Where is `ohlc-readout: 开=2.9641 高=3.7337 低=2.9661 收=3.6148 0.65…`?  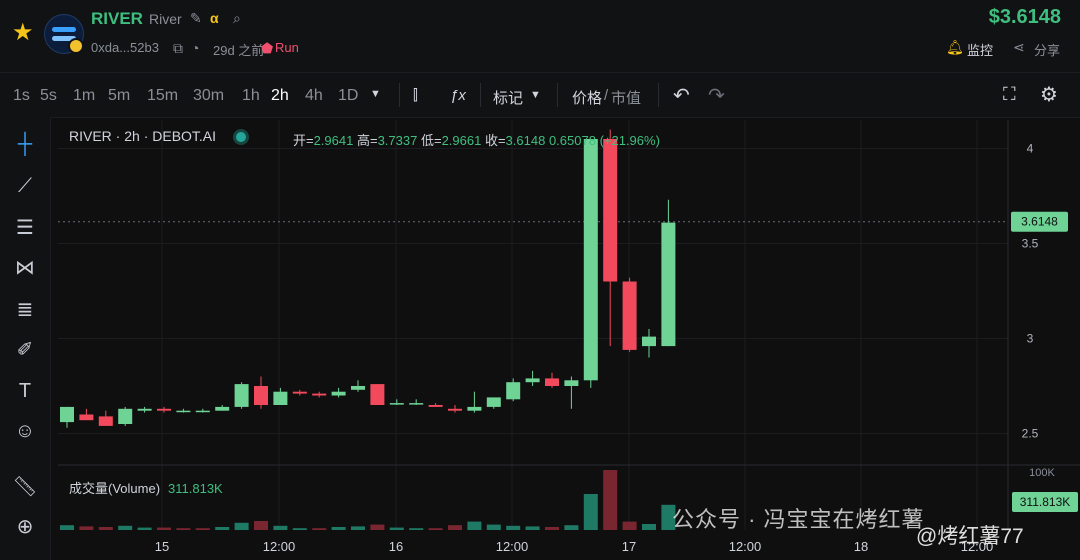 ohlc-readout: 开=2.9641 高=3.7337 低=2.9661 收=3.6148 0.65… is located at coordinates (476, 139).